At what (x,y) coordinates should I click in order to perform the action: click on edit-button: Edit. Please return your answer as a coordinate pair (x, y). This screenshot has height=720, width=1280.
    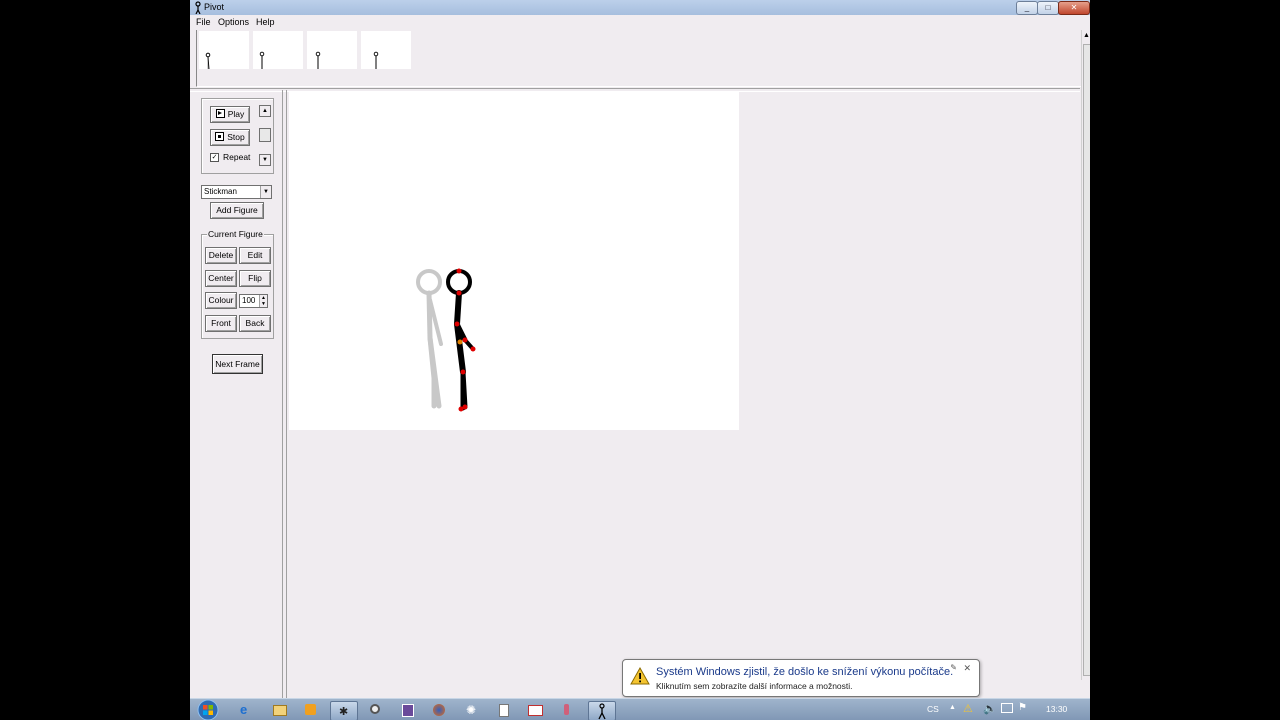
    Looking at the image, I should click on (255, 255).